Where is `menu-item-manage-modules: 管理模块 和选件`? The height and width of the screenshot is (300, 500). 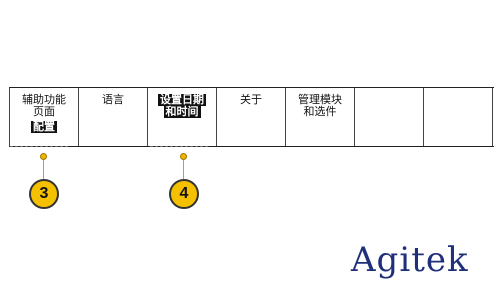 menu-item-manage-modules: 管理模块 和选件 is located at coordinates (320, 117).